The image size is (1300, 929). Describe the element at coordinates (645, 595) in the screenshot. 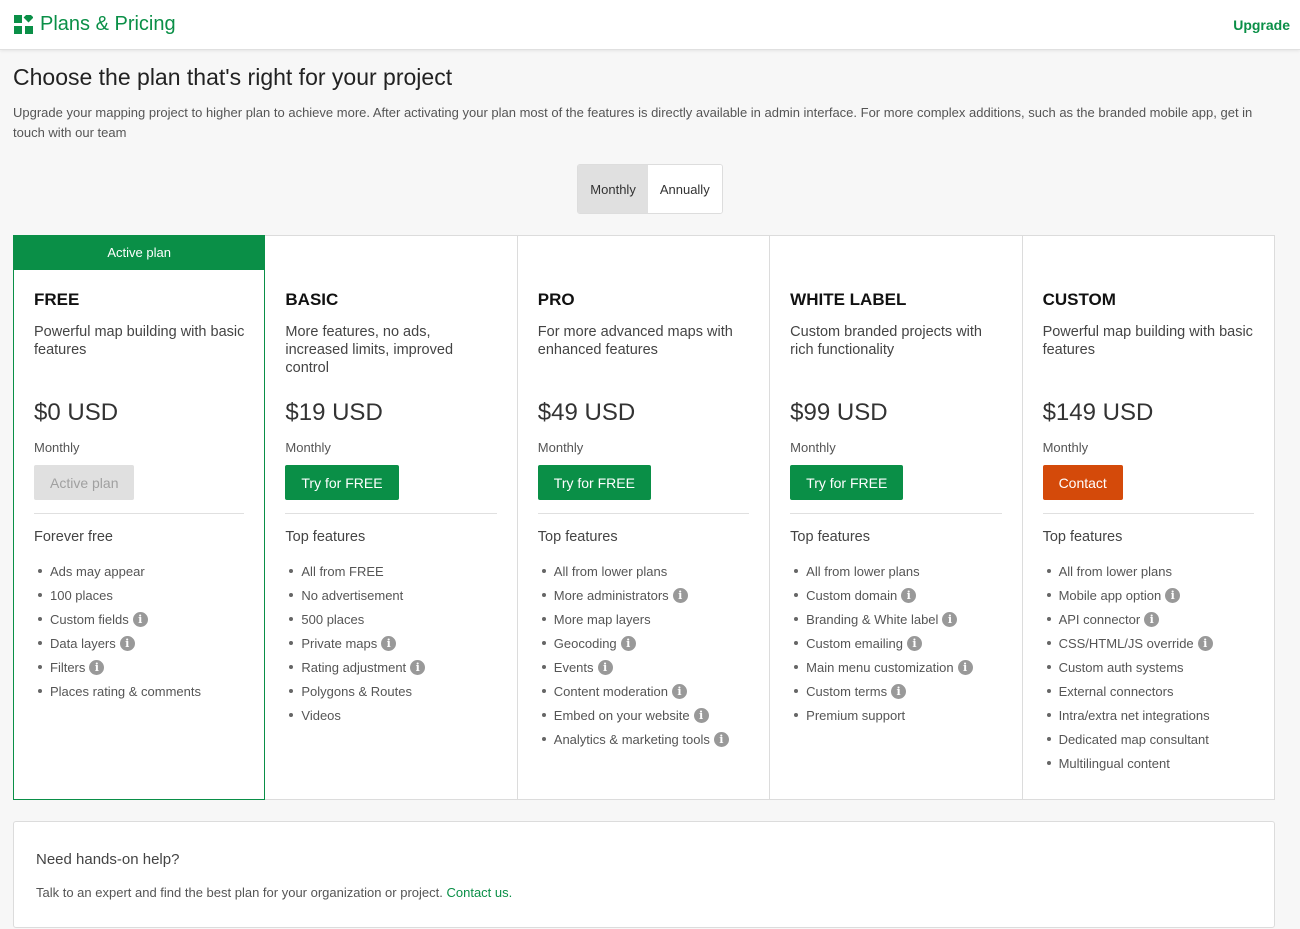

I see `feature-item: More administrators i` at that location.